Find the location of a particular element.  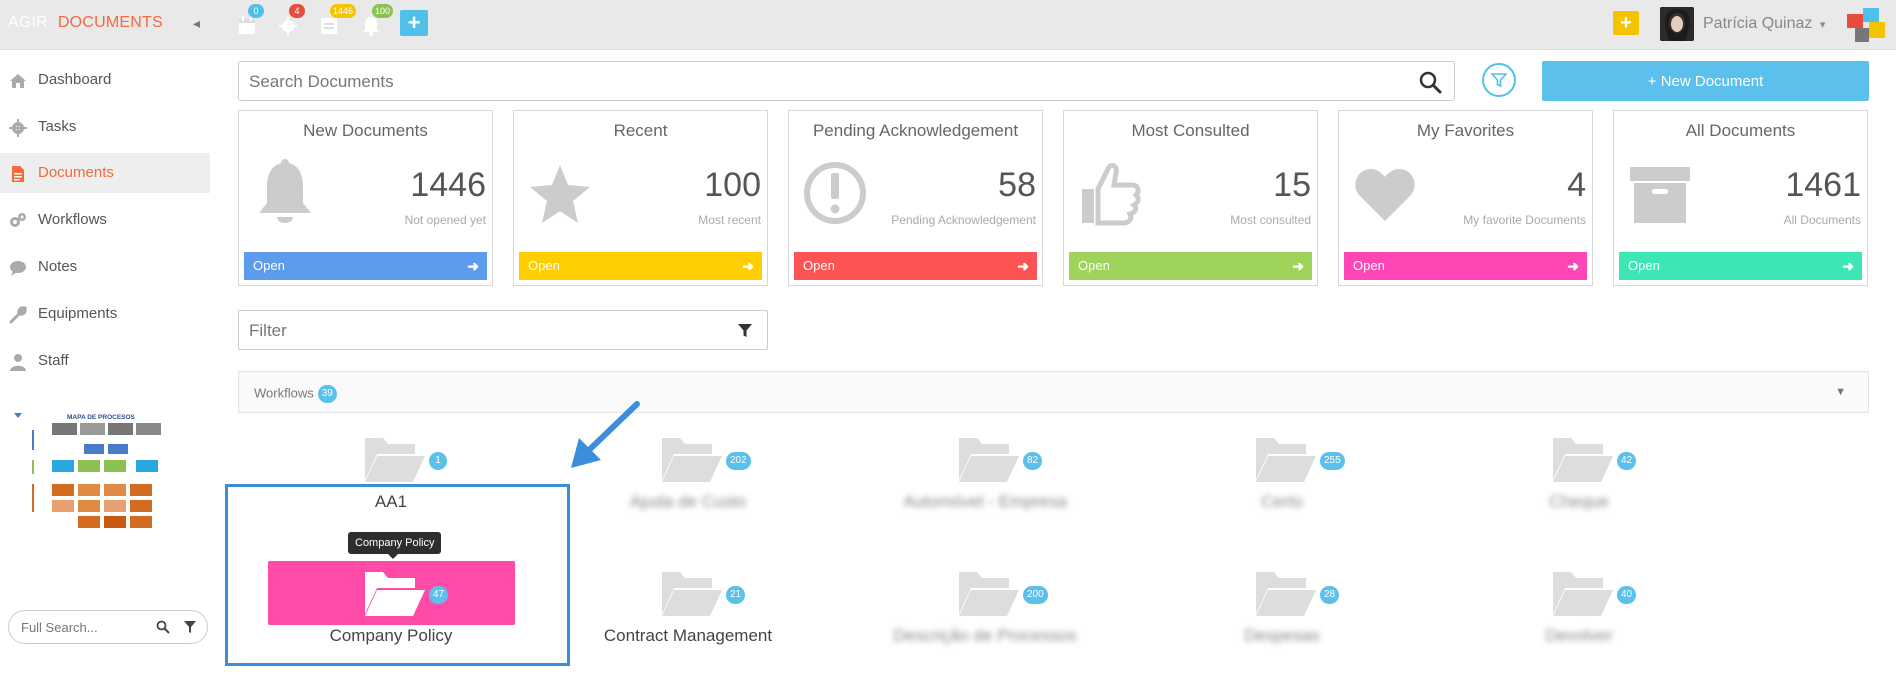

card-subtitle: Pending Acknowledgement is located at coordinates (963, 220).